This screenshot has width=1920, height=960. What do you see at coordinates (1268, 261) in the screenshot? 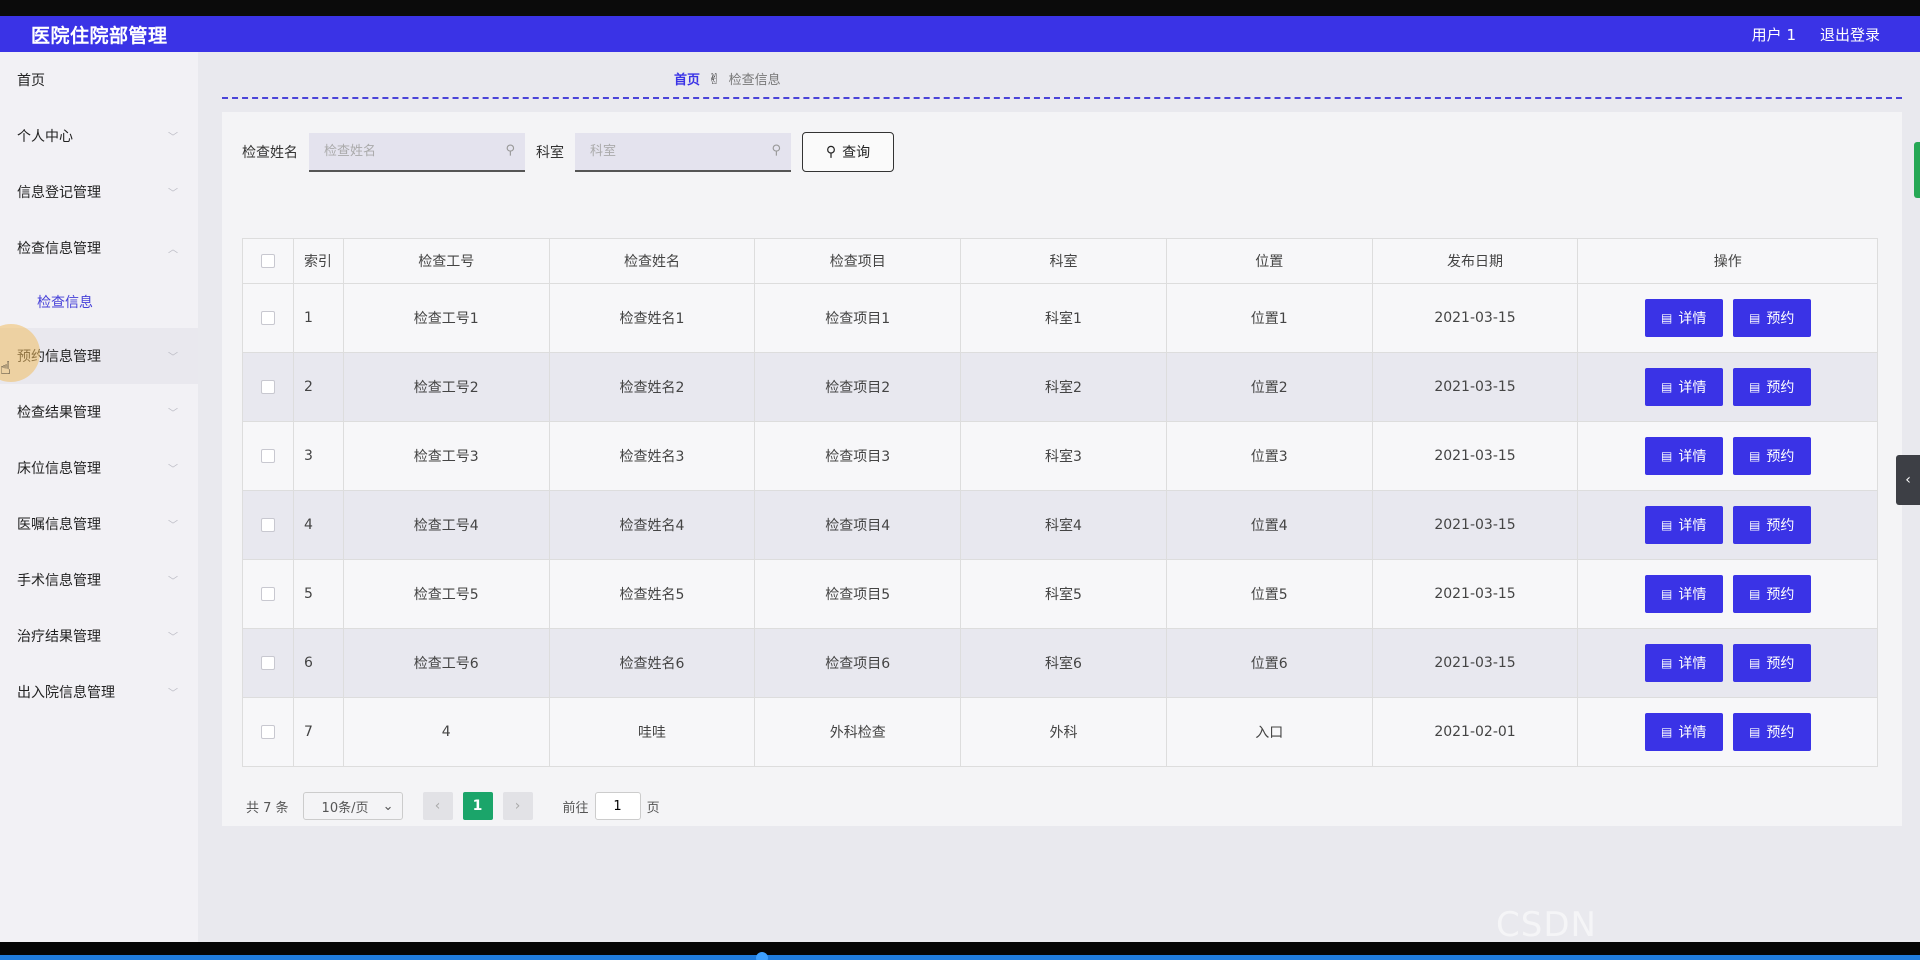
I see `header-location: 位置` at bounding box center [1268, 261].